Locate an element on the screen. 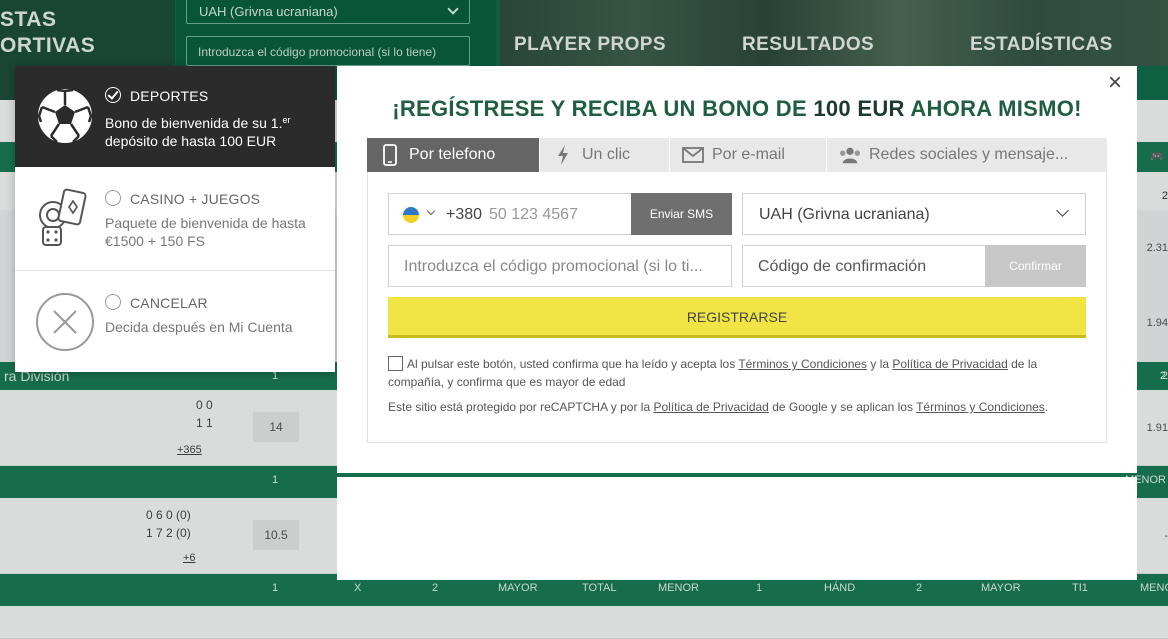 This screenshot has width=1168, height=639. confirmation-placeholder: Código de confirmación is located at coordinates (842, 266).